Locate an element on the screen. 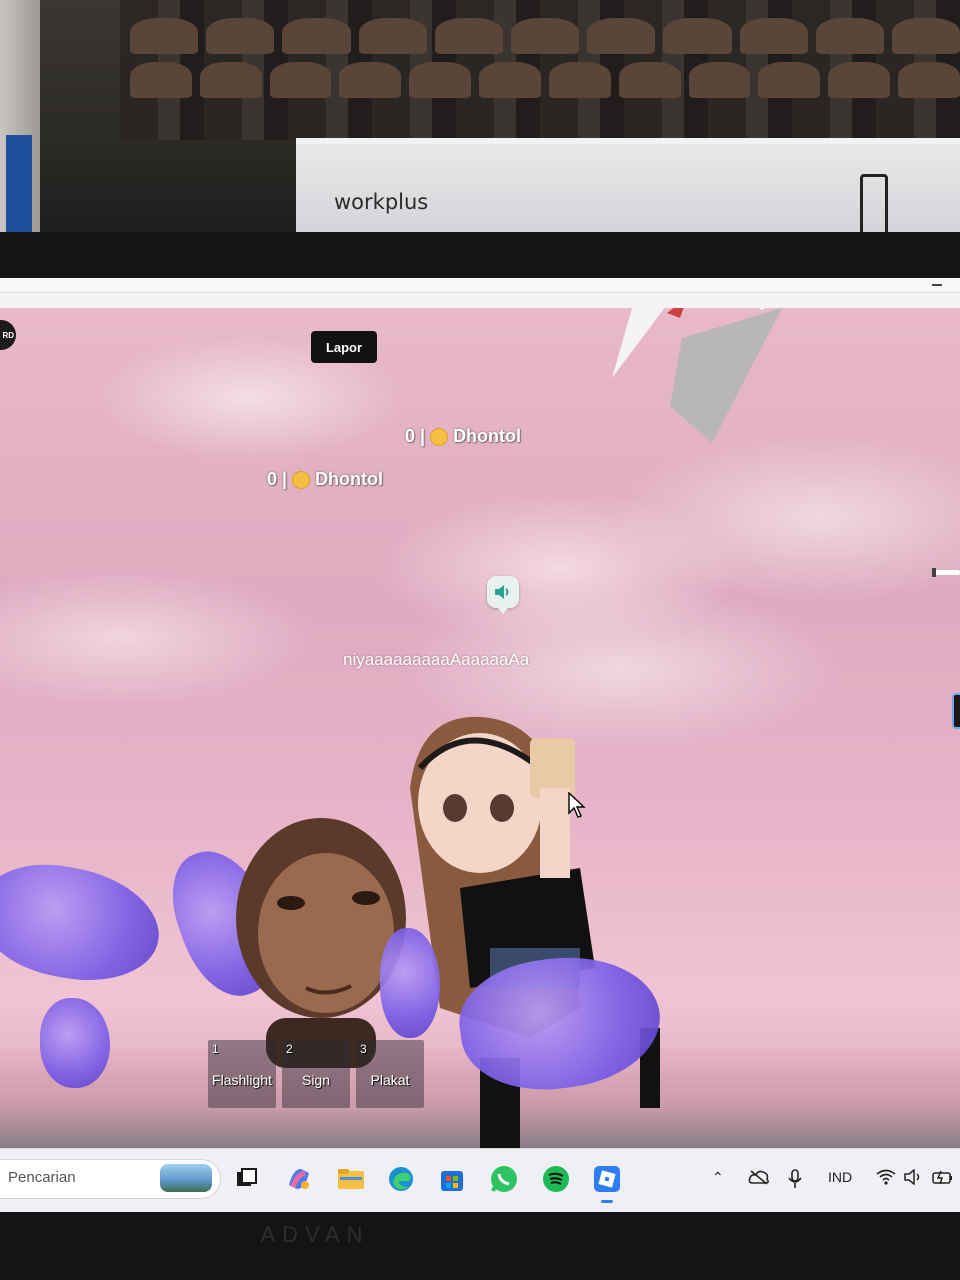  taskbar-search-box: Pencarian is located at coordinates (110, 1179).